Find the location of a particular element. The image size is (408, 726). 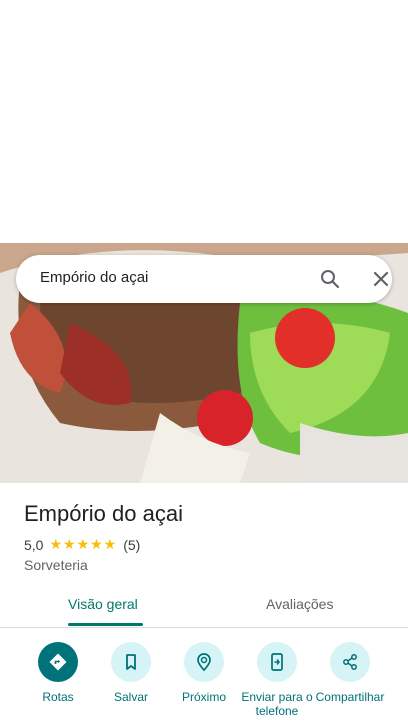

nearby-icon is located at coordinates (204, 662).